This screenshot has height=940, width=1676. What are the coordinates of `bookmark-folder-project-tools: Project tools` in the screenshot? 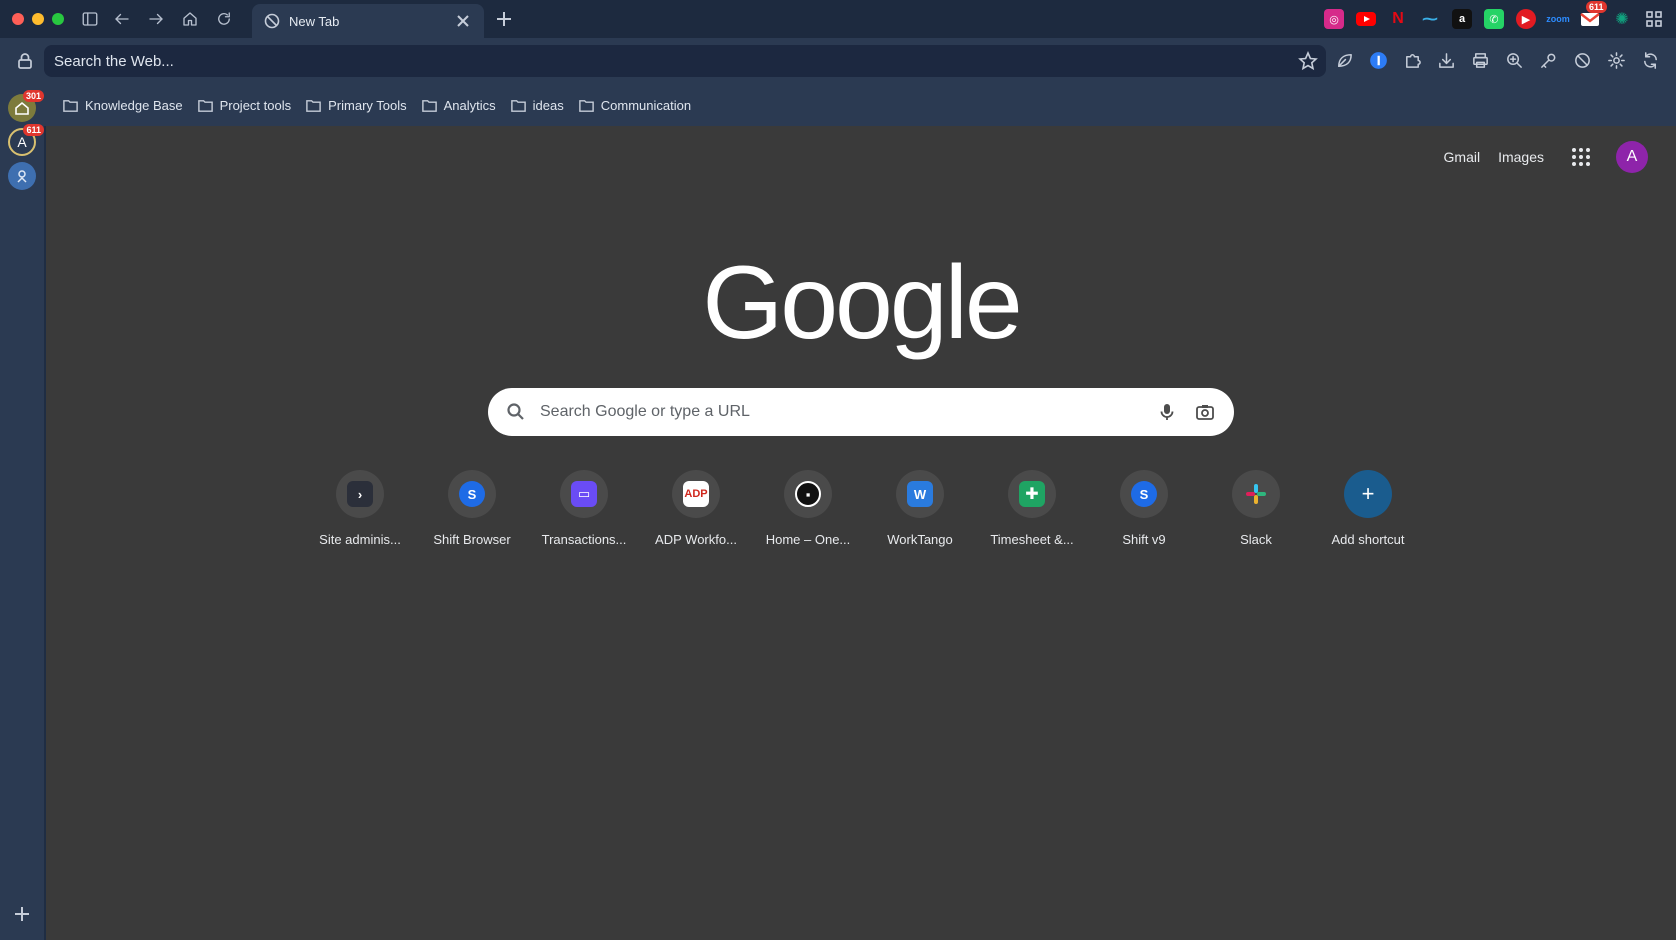 It's located at (244, 105).